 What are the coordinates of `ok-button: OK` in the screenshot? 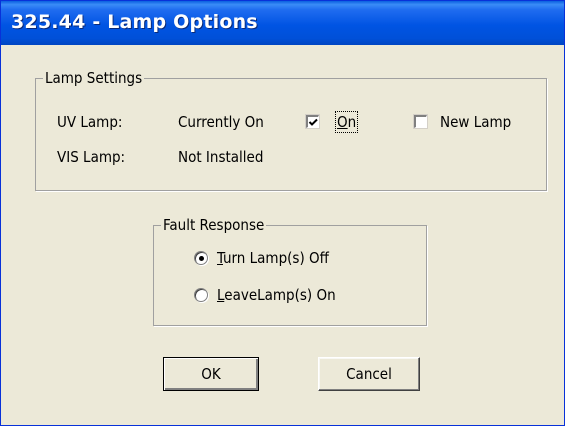 It's located at (211, 374).